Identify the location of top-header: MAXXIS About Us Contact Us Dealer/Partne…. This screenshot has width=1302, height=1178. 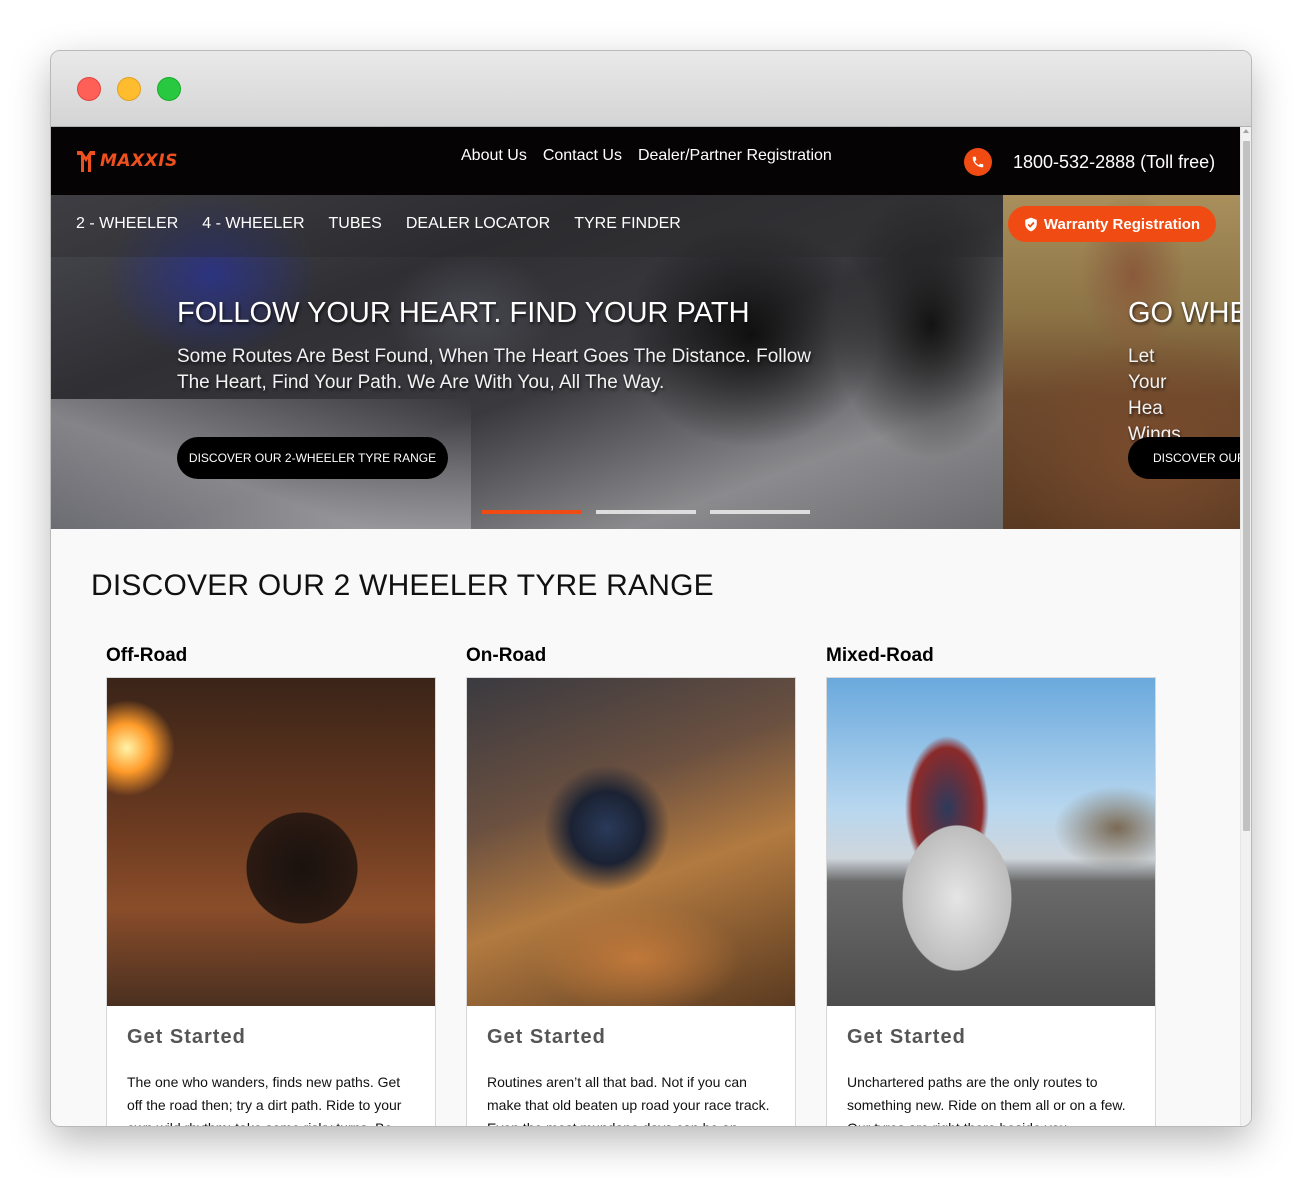
(645, 161).